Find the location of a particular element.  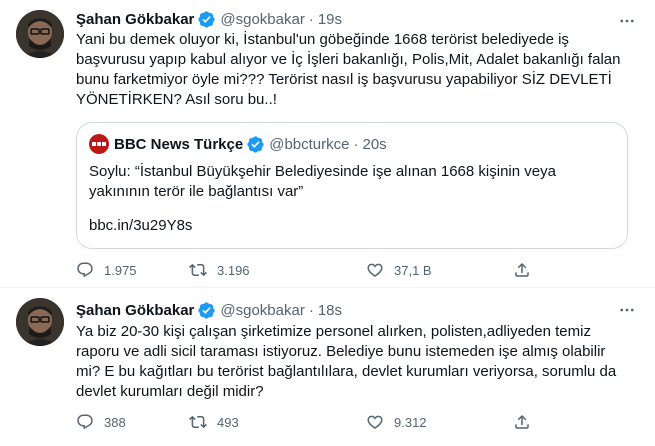

tweet-header: Şahan Gökbakar @sgokbakar · 19s is located at coordinates (209, 19).